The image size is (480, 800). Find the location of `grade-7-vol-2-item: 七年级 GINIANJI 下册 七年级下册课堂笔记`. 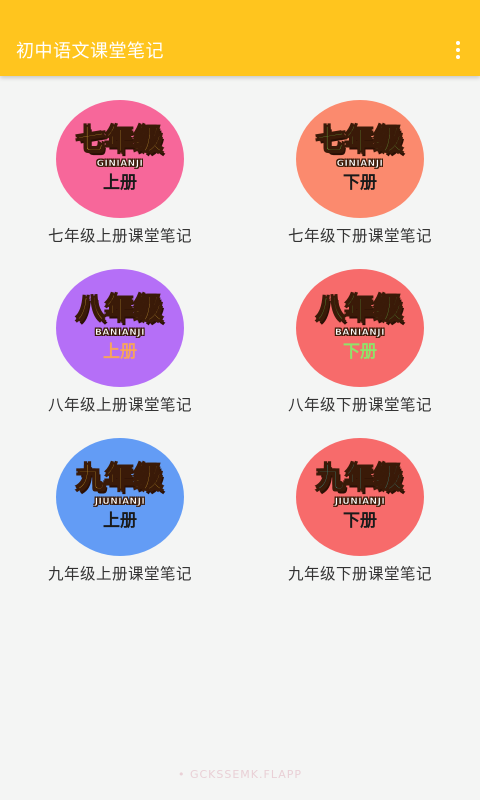

grade-7-vol-2-item: 七年级 GINIANJI 下册 七年级下册课堂笔记 is located at coordinates (360, 184).